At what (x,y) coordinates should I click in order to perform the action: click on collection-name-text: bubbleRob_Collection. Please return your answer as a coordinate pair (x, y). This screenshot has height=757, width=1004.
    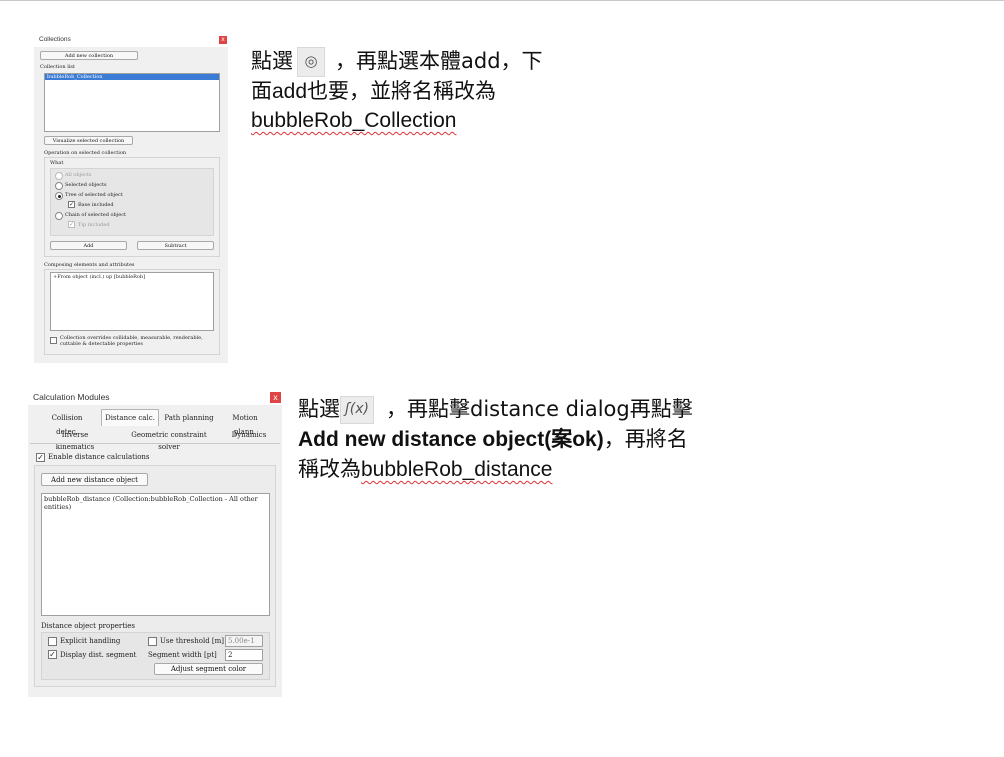
    Looking at the image, I should click on (354, 120).